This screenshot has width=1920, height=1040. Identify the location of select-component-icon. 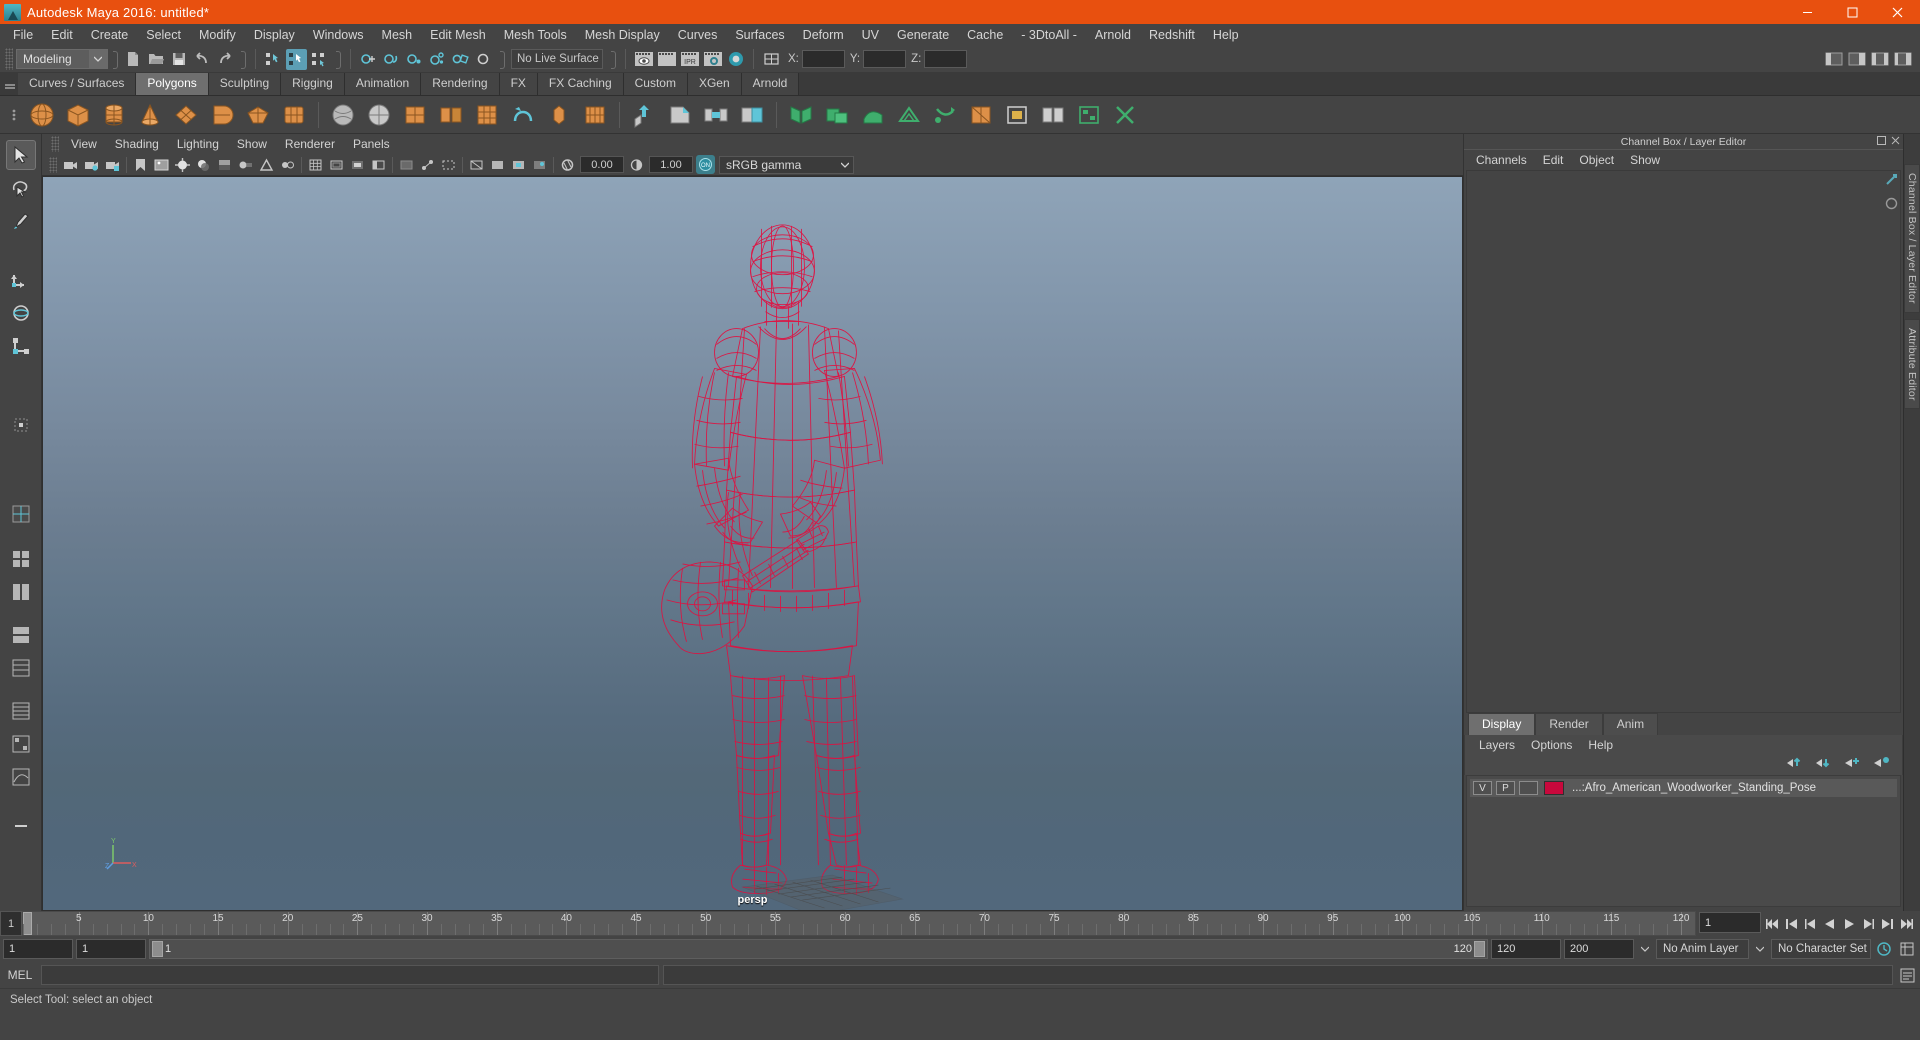
(319, 59).